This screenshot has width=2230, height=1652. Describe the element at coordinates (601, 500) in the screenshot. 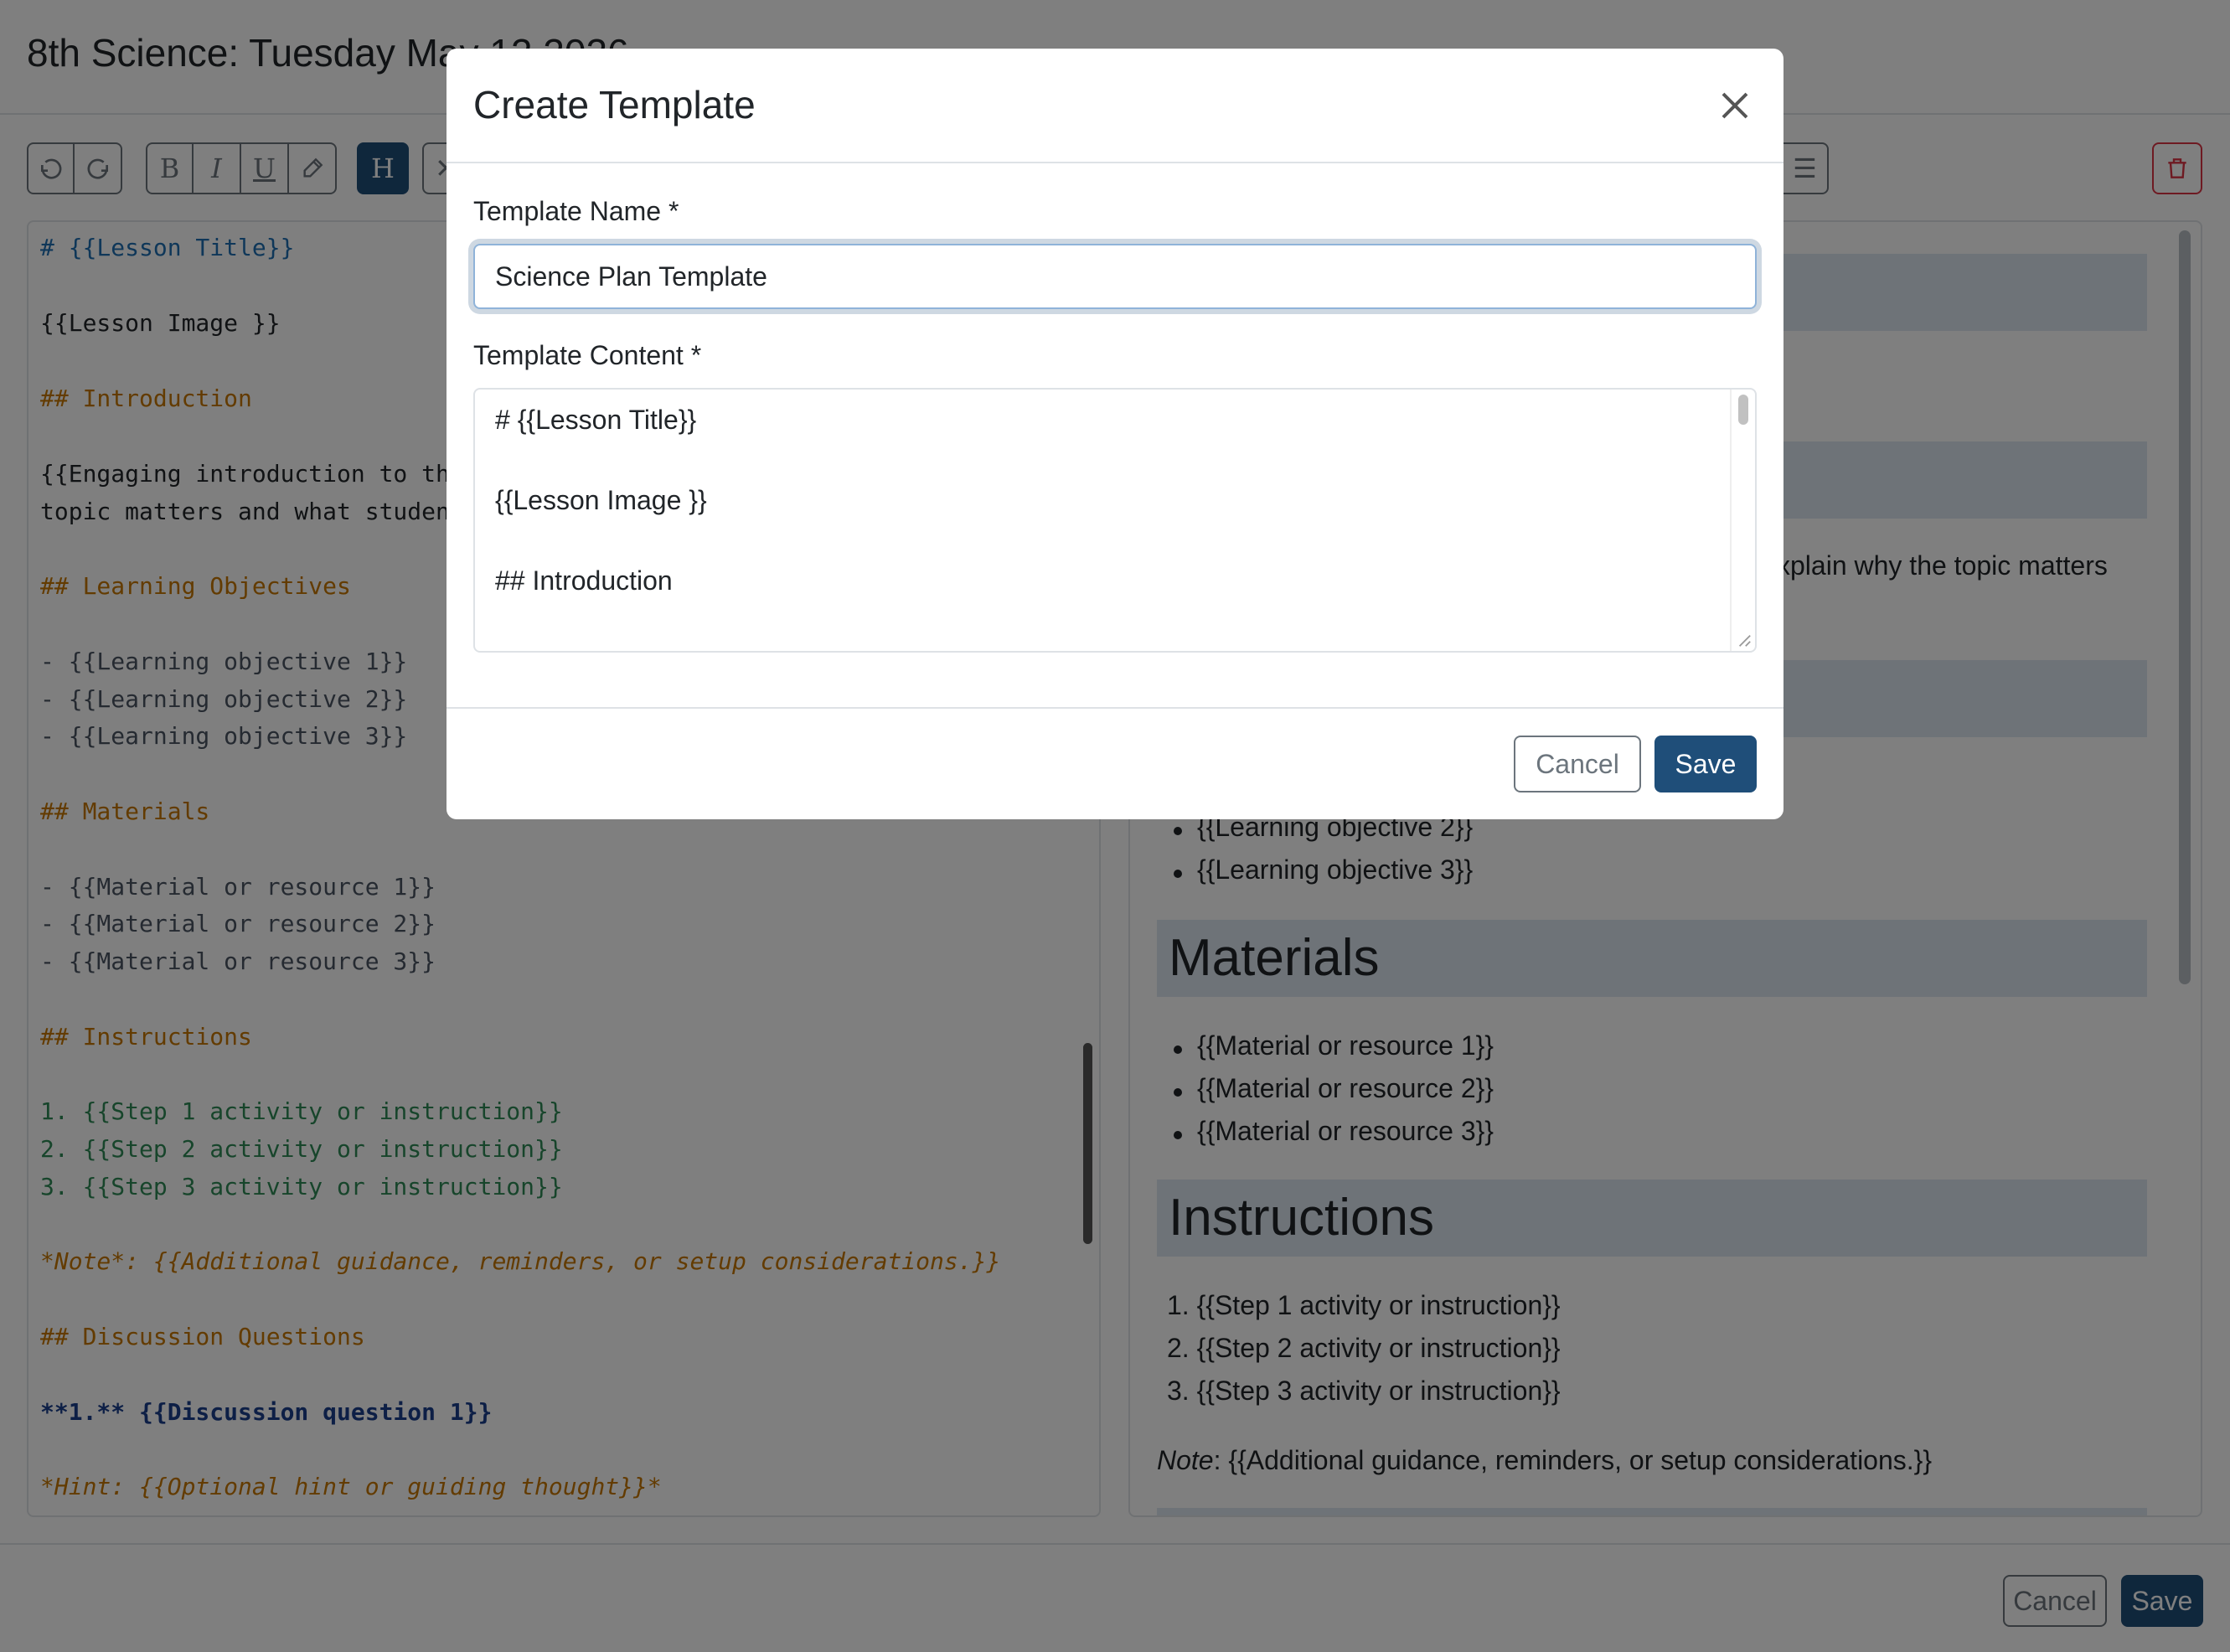

I see `content-line: {{Lesson Image }}` at that location.